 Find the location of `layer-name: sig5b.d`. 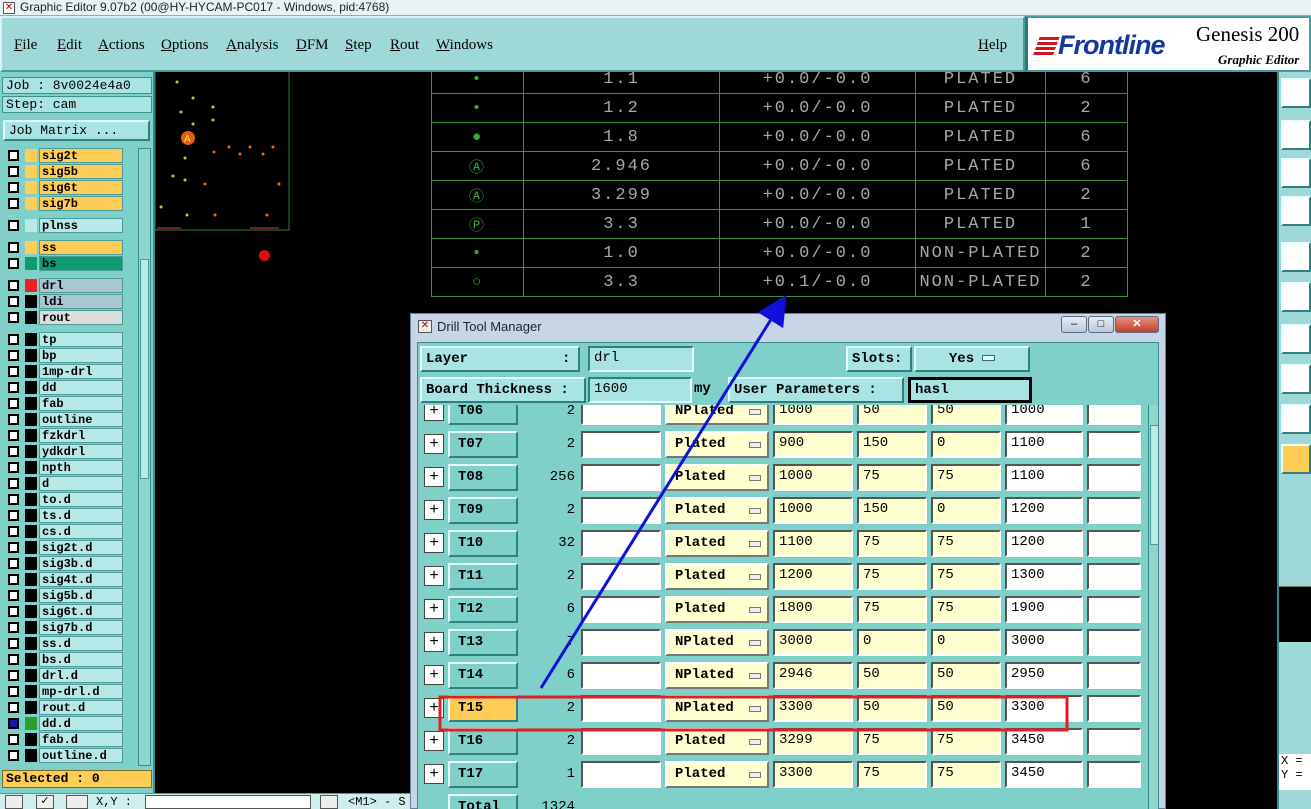

layer-name: sig5b.d is located at coordinates (81, 595).